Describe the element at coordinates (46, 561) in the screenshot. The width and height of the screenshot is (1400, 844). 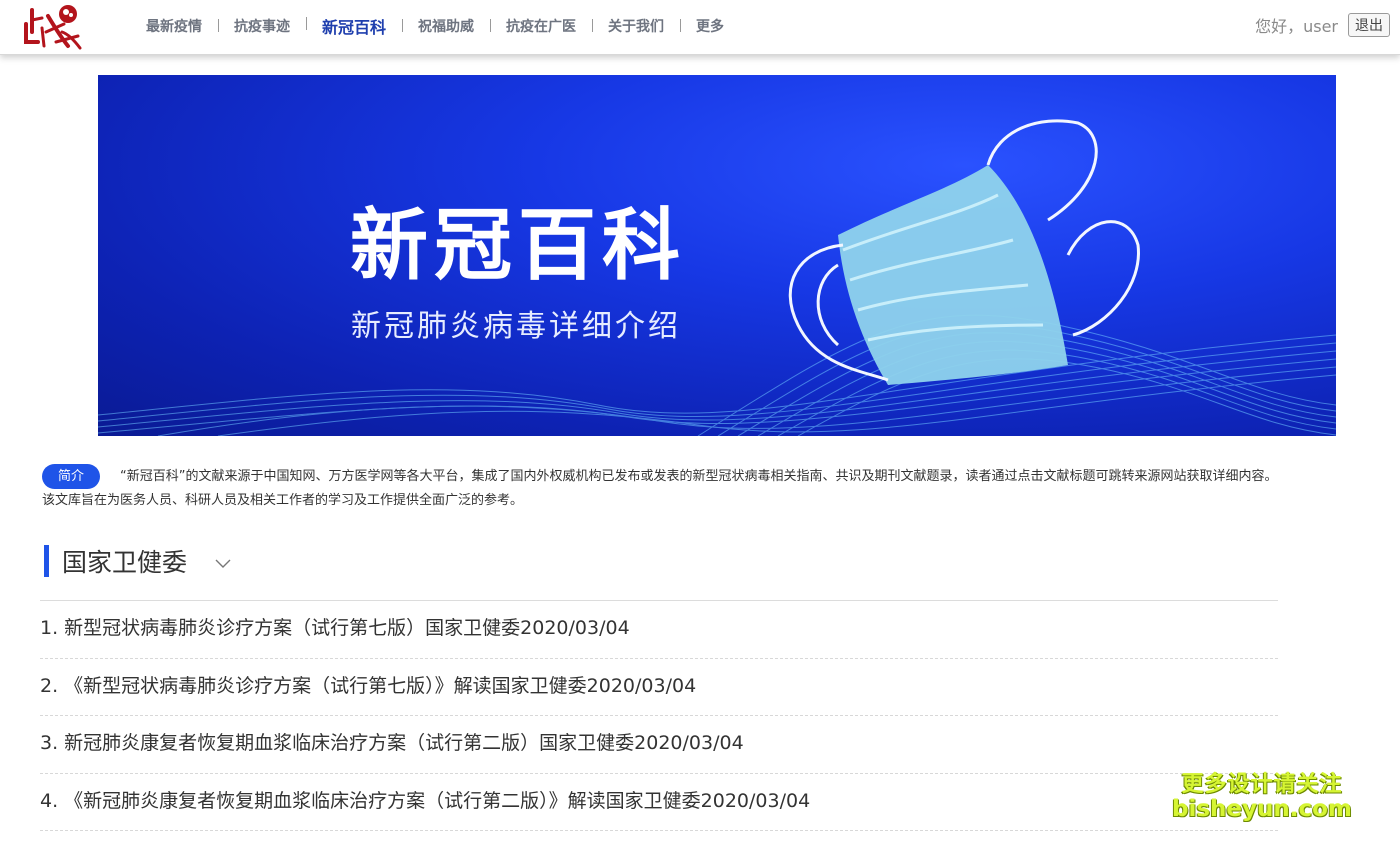
I see `section-accent-bar` at that location.